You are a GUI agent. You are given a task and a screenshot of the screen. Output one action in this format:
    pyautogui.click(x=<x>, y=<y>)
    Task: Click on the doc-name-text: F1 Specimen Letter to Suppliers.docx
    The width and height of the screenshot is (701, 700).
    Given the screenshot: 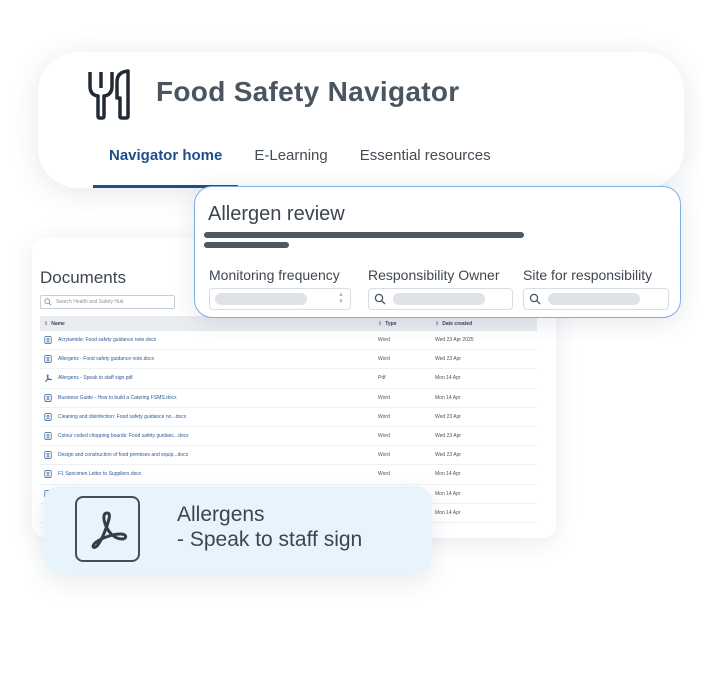 What is the action you would take?
    pyautogui.click(x=100, y=474)
    